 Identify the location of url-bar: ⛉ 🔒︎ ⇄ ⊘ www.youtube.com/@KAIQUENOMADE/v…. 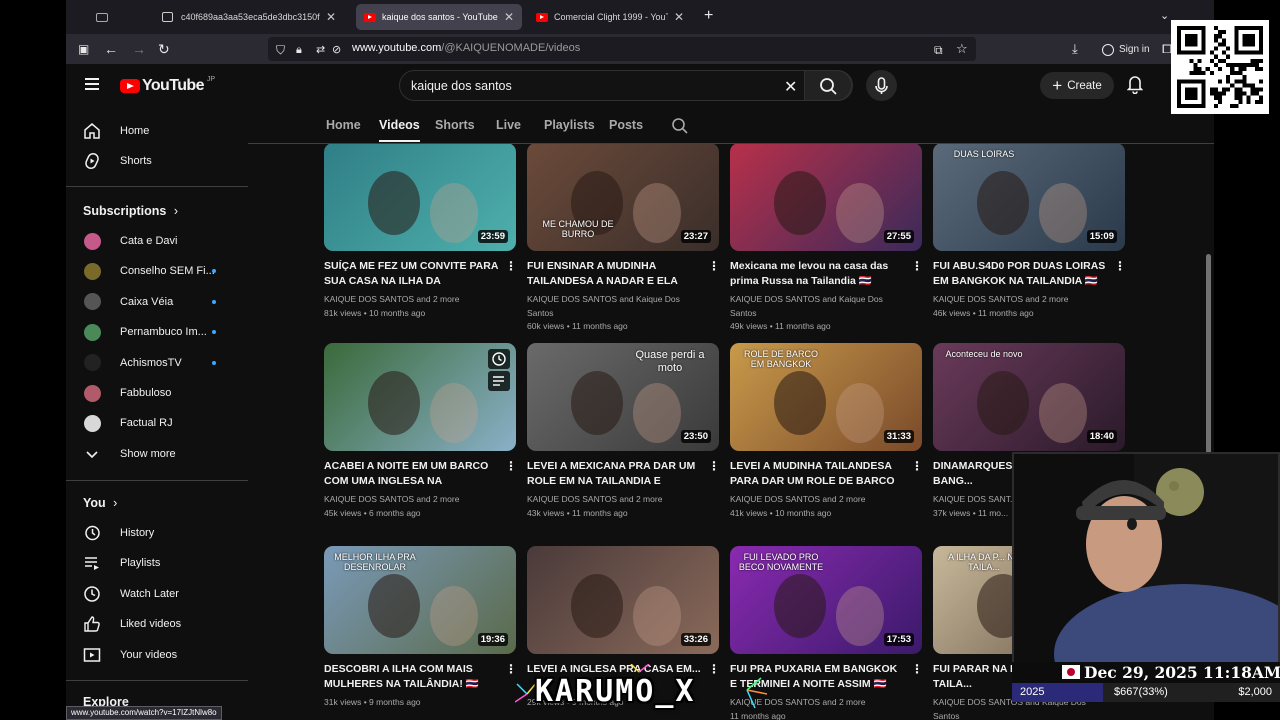
(622, 49).